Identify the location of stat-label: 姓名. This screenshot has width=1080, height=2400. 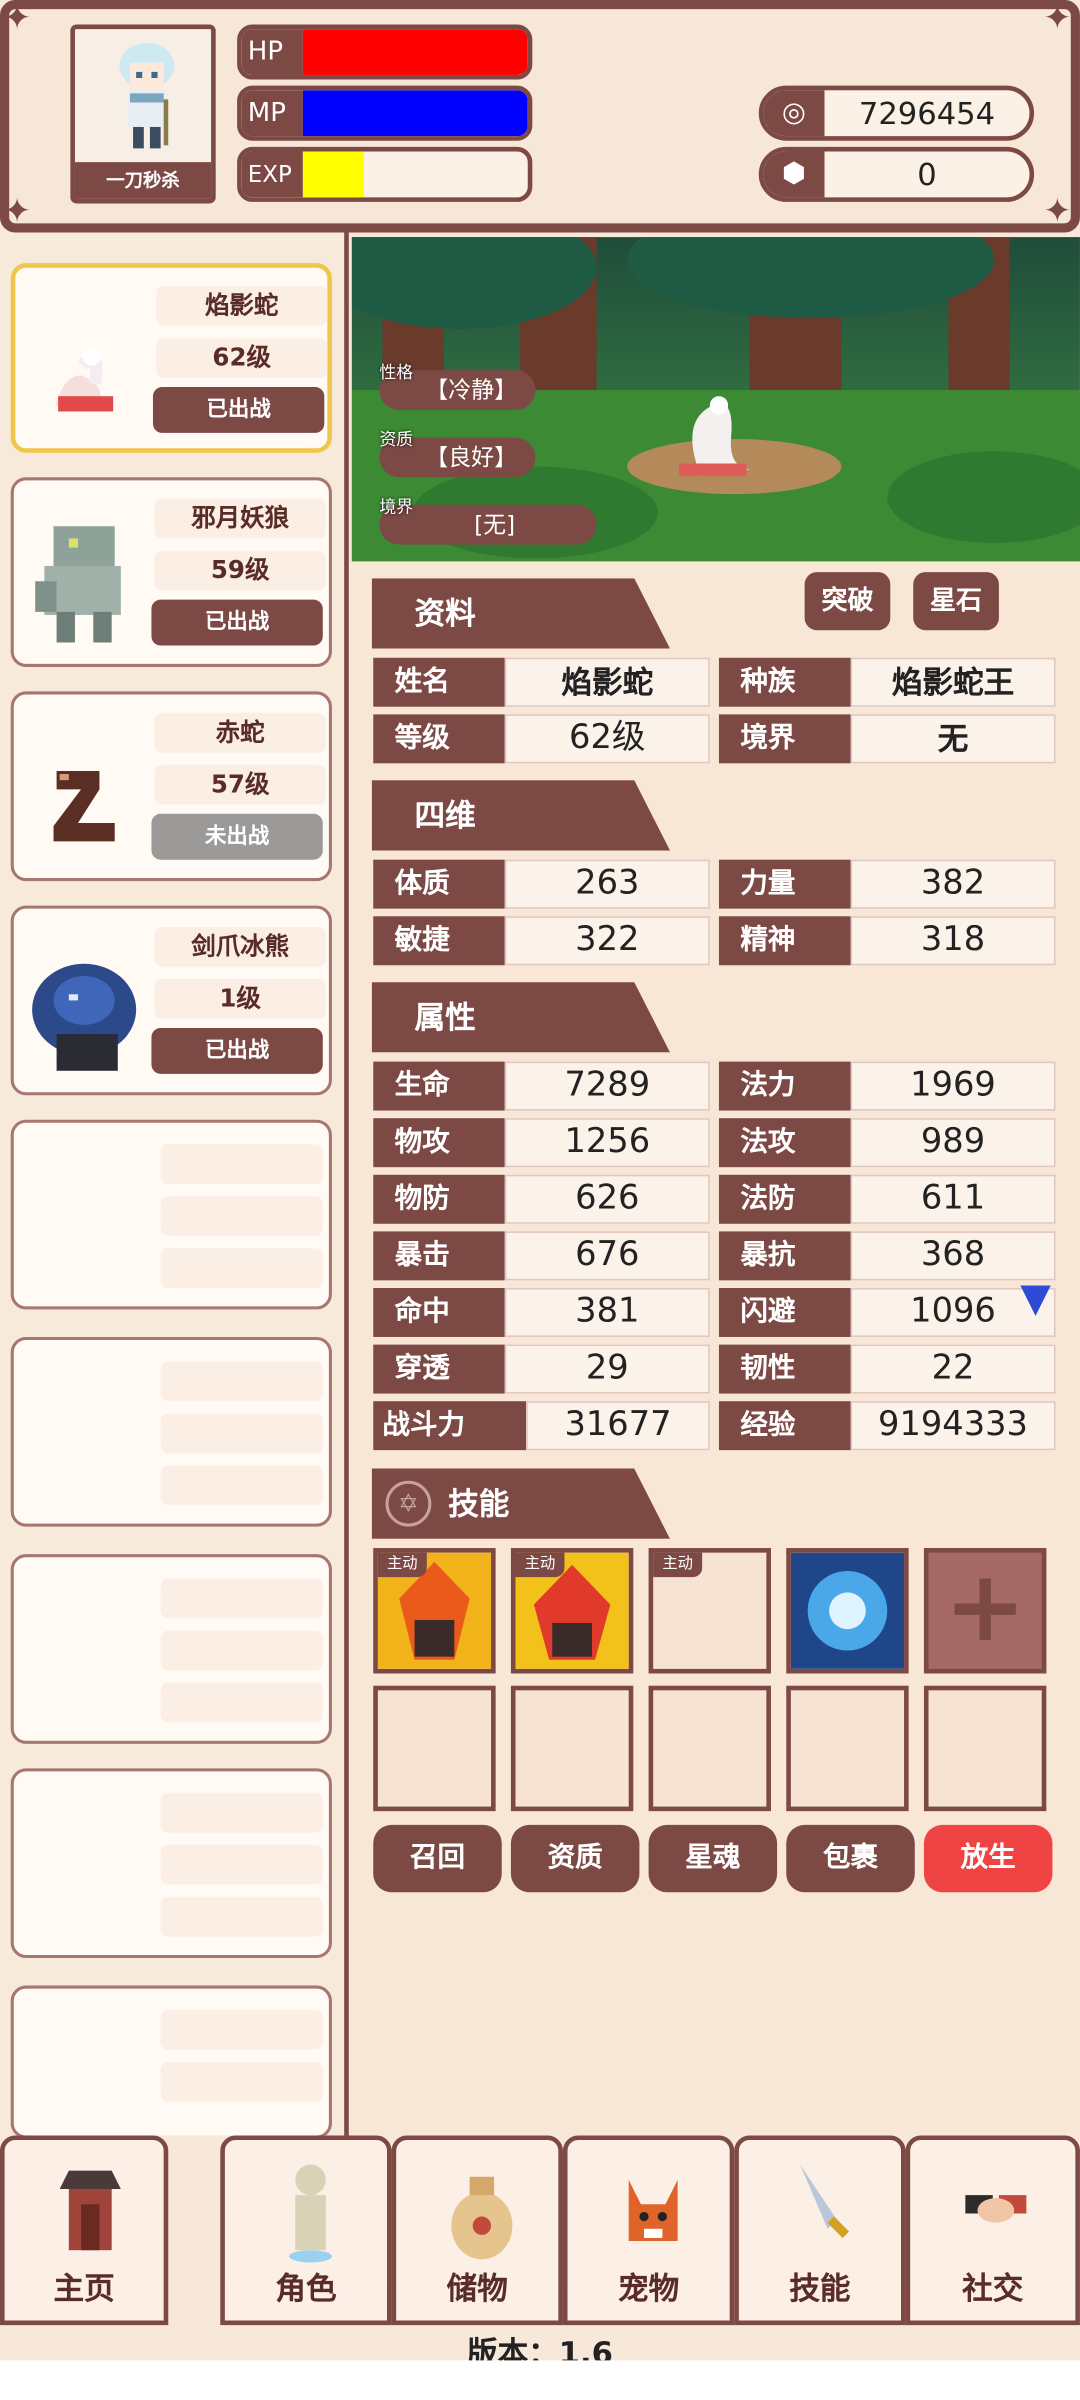
(439, 682).